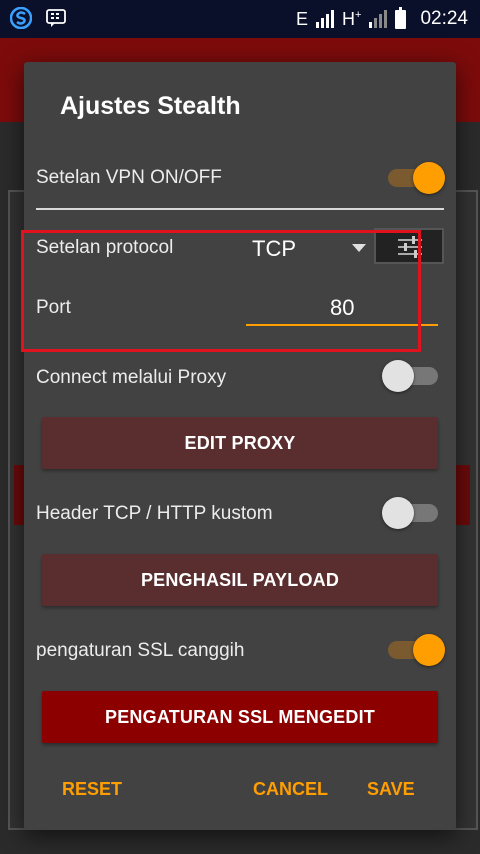  I want to click on proxy-toggle, so click(412, 376).